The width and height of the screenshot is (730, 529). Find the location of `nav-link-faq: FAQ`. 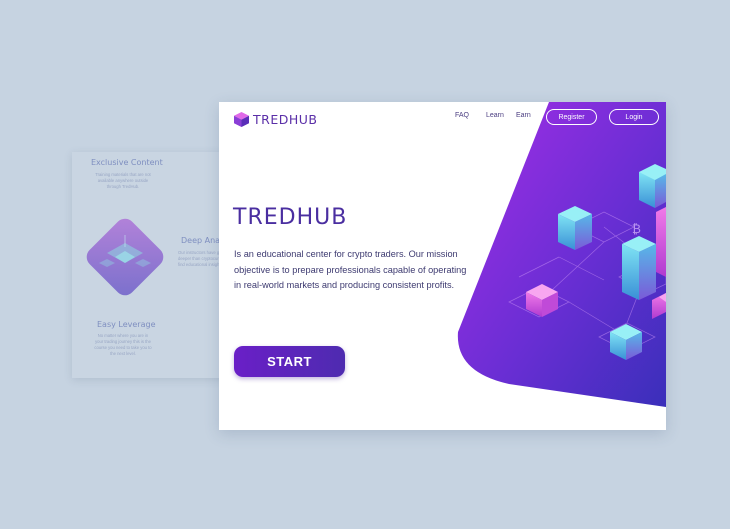

nav-link-faq: FAQ is located at coordinates (462, 115).